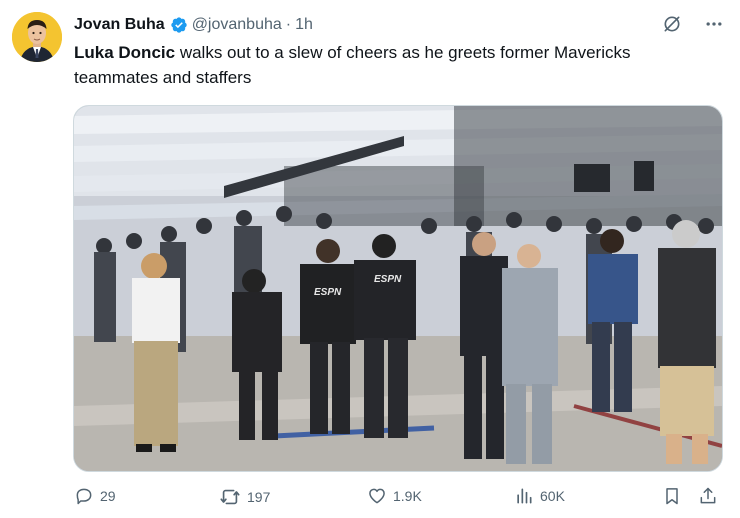 This screenshot has width=740, height=518. I want to click on bookmark-button, so click(672, 496).